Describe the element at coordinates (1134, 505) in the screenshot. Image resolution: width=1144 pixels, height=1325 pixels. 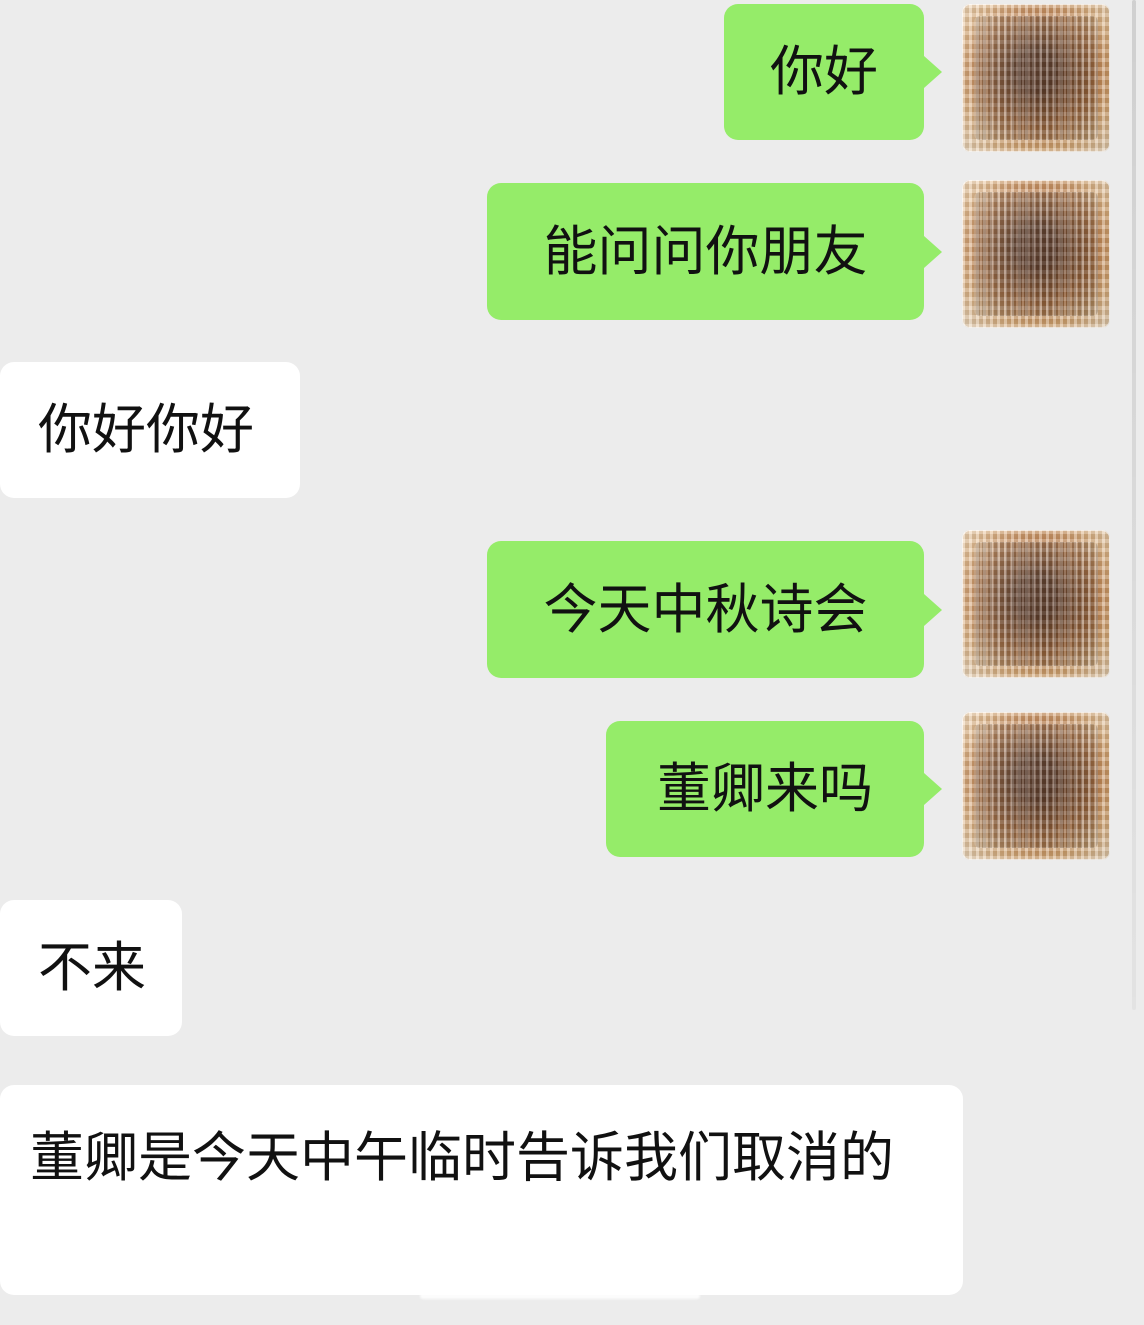
I see `scrollbar` at that location.